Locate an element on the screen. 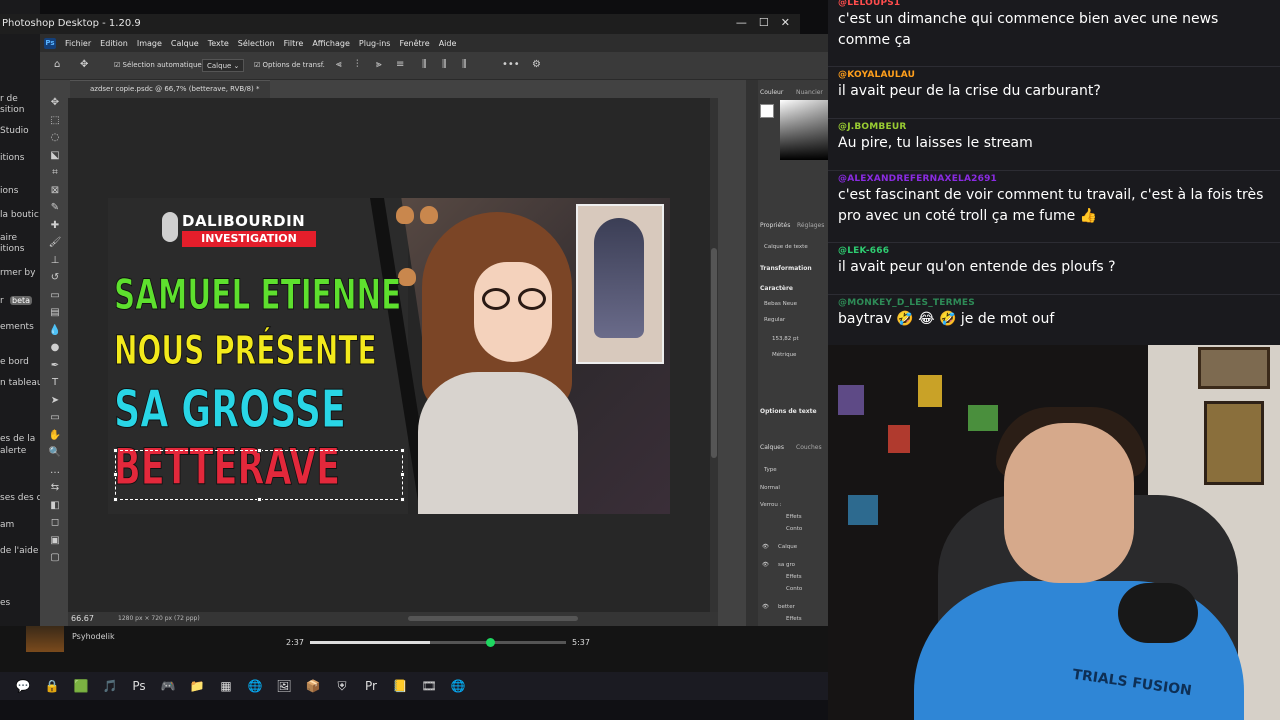 Image resolution: width=1280 pixels, height=720 pixels. object-select-icon: ⬕ is located at coordinates (55, 156).